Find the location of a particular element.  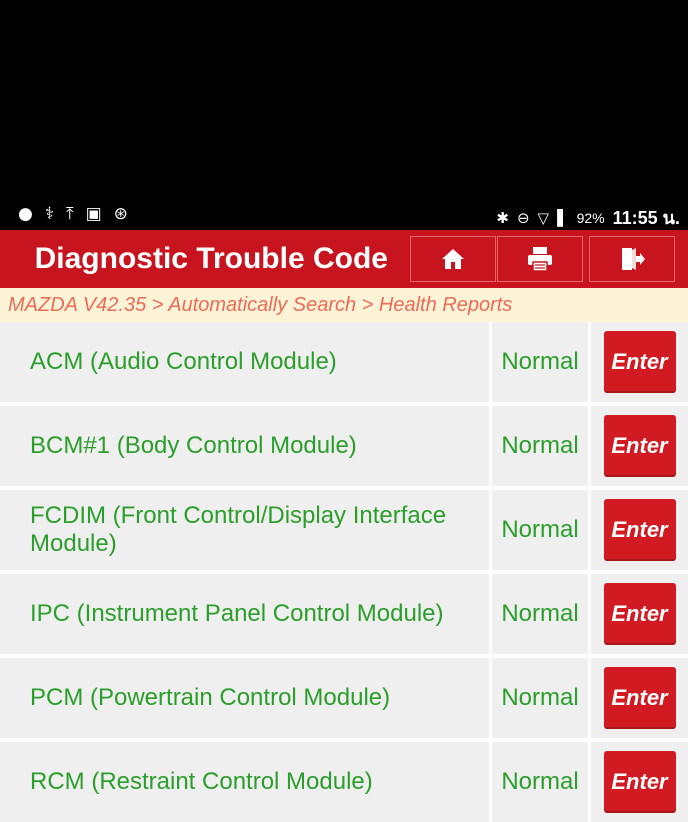

clock: 11:55 น. is located at coordinates (646, 218).